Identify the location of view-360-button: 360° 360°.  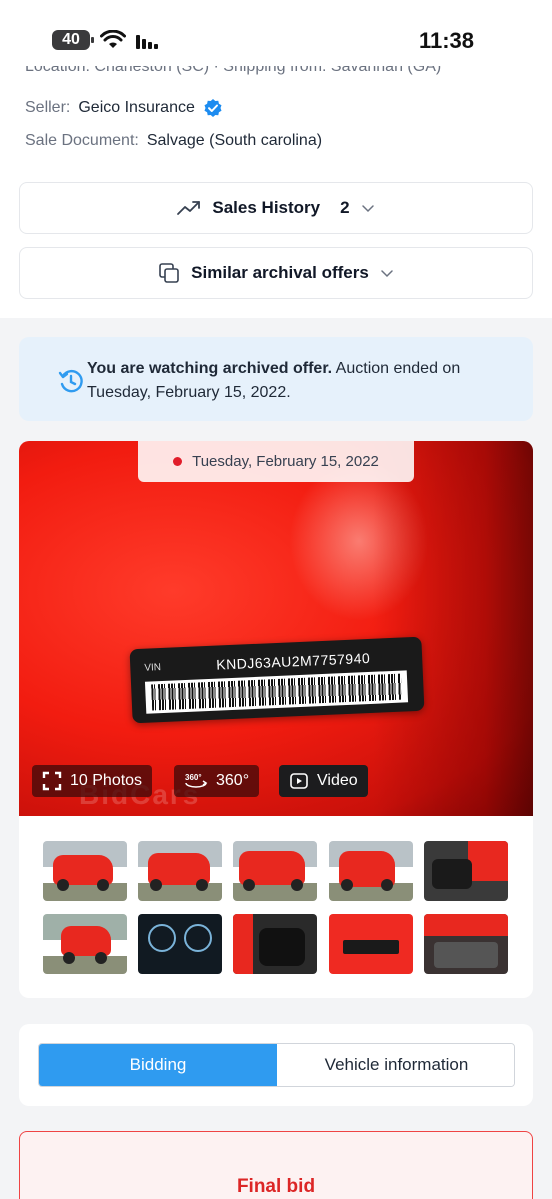
(217, 781).